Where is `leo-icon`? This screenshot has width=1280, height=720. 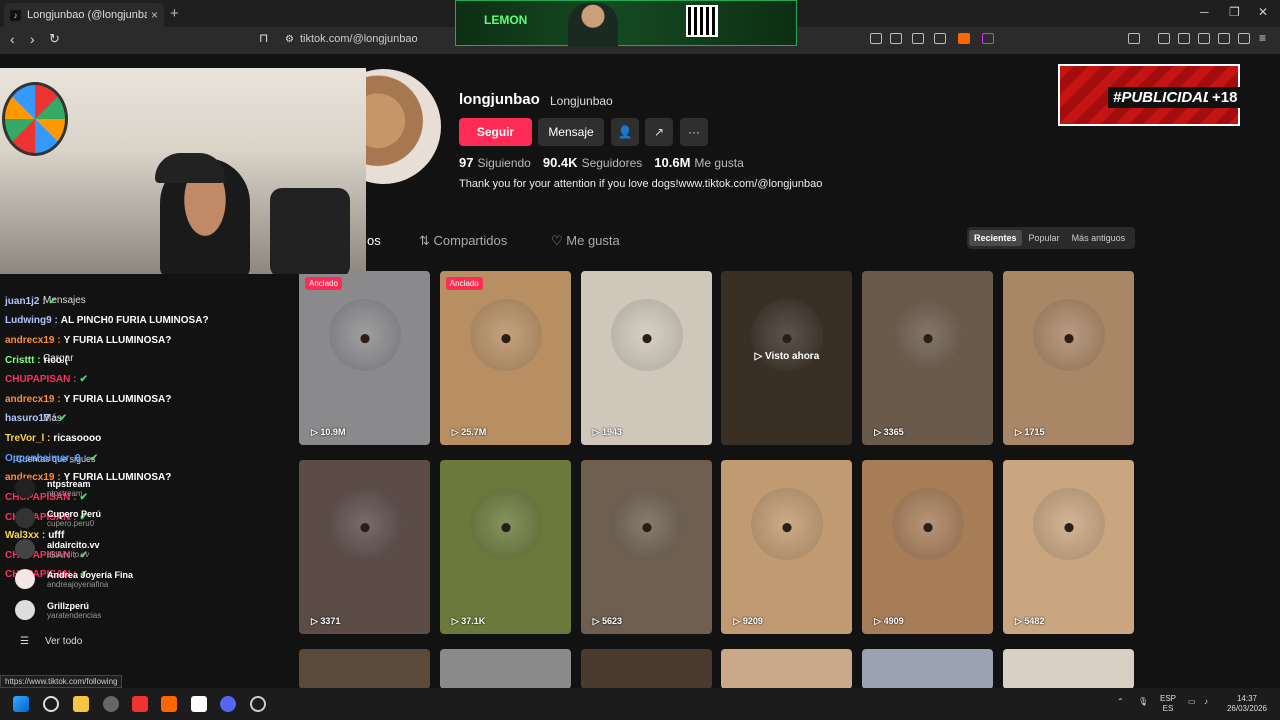
leo-icon is located at coordinates (1224, 38).